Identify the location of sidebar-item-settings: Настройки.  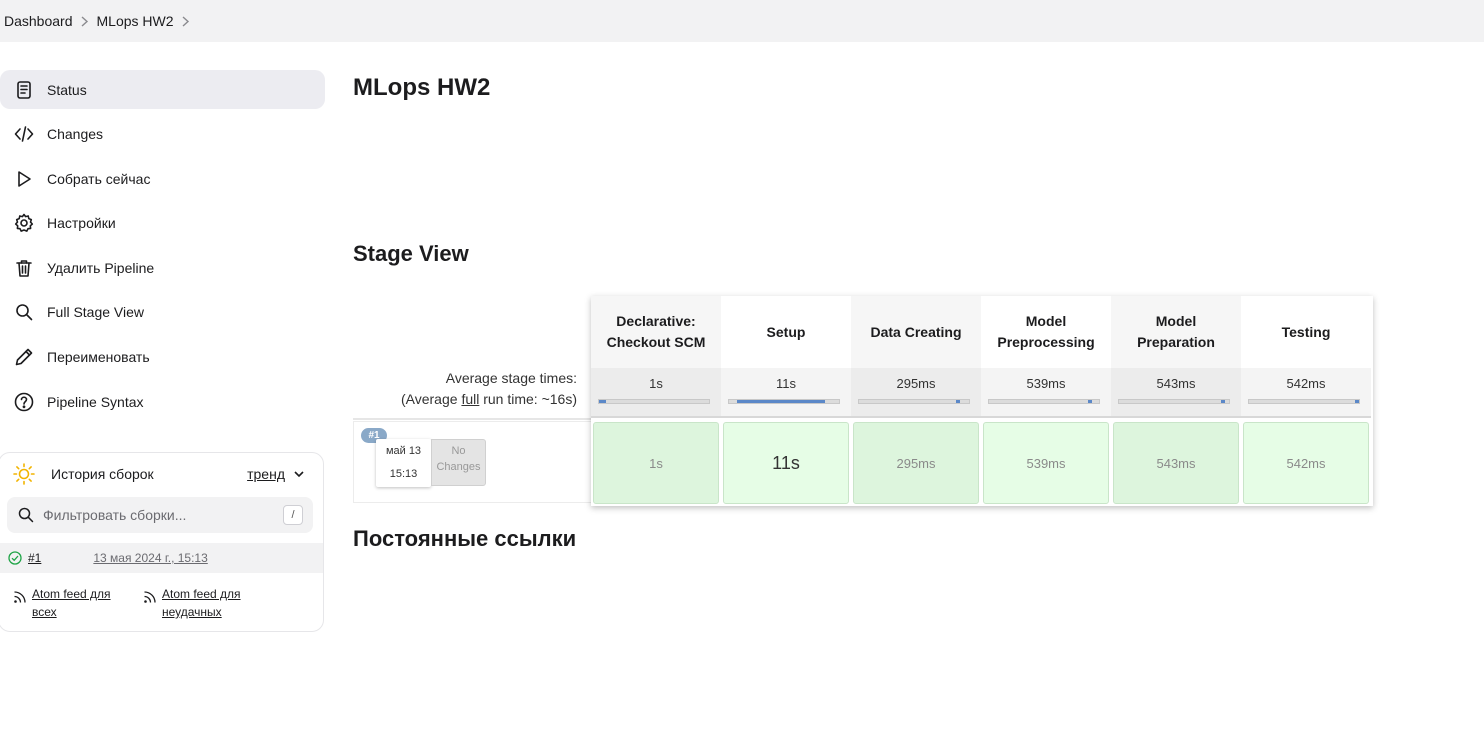
(162, 223).